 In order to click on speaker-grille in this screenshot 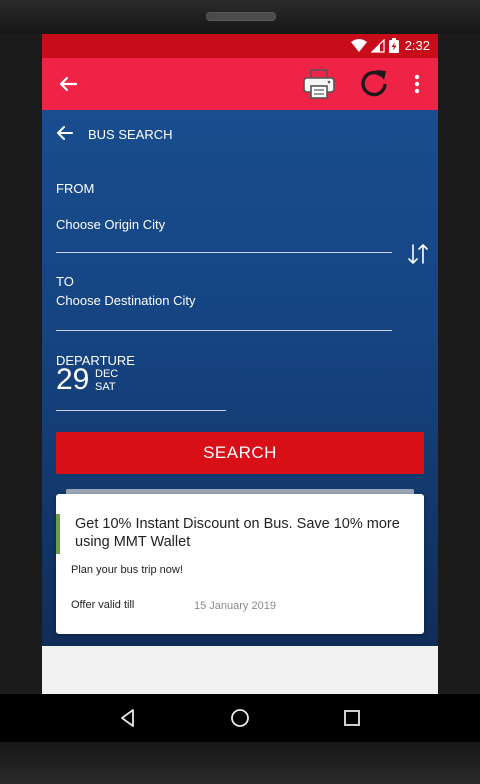, I will do `click(241, 16)`.